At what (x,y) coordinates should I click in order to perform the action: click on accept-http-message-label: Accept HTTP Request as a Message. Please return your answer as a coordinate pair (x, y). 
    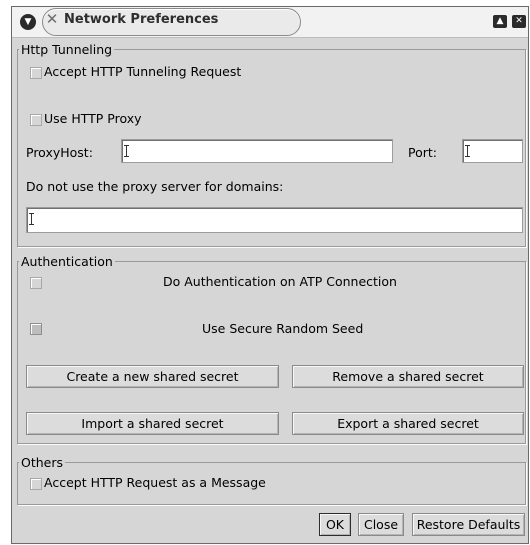
    Looking at the image, I should click on (155, 482).